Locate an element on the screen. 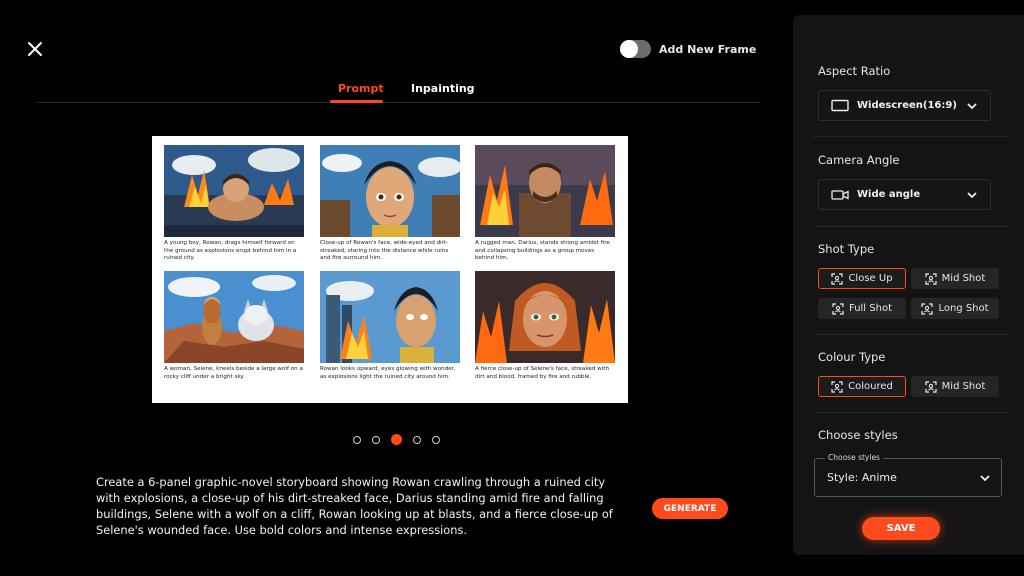  aspect-ratio-value: Widescreen(16:9) is located at coordinates (907, 105).